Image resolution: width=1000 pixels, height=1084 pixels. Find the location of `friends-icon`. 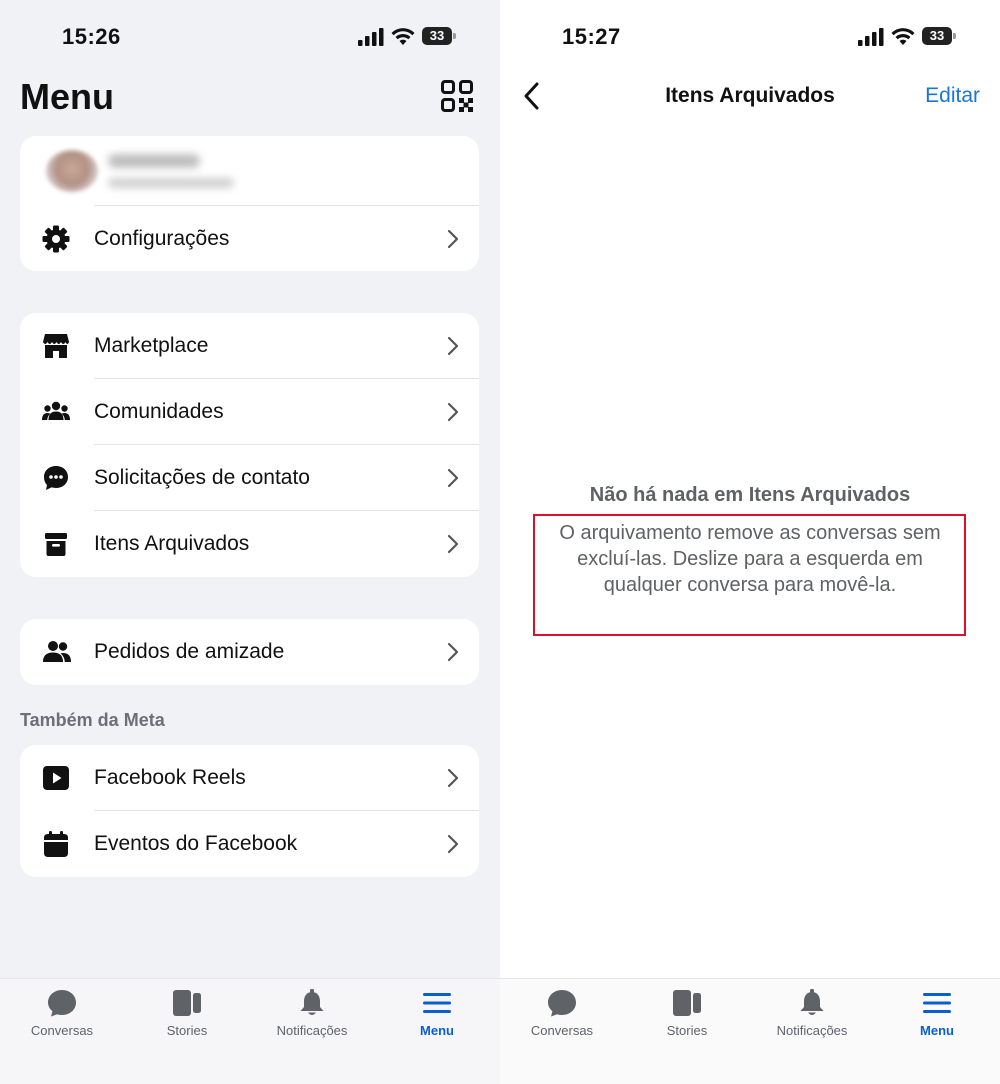

friends-icon is located at coordinates (57, 651).